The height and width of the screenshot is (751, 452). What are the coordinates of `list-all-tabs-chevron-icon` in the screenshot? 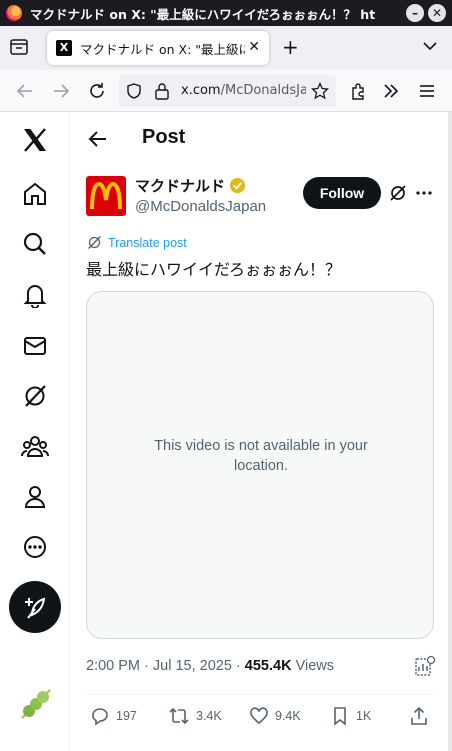 It's located at (430, 46).